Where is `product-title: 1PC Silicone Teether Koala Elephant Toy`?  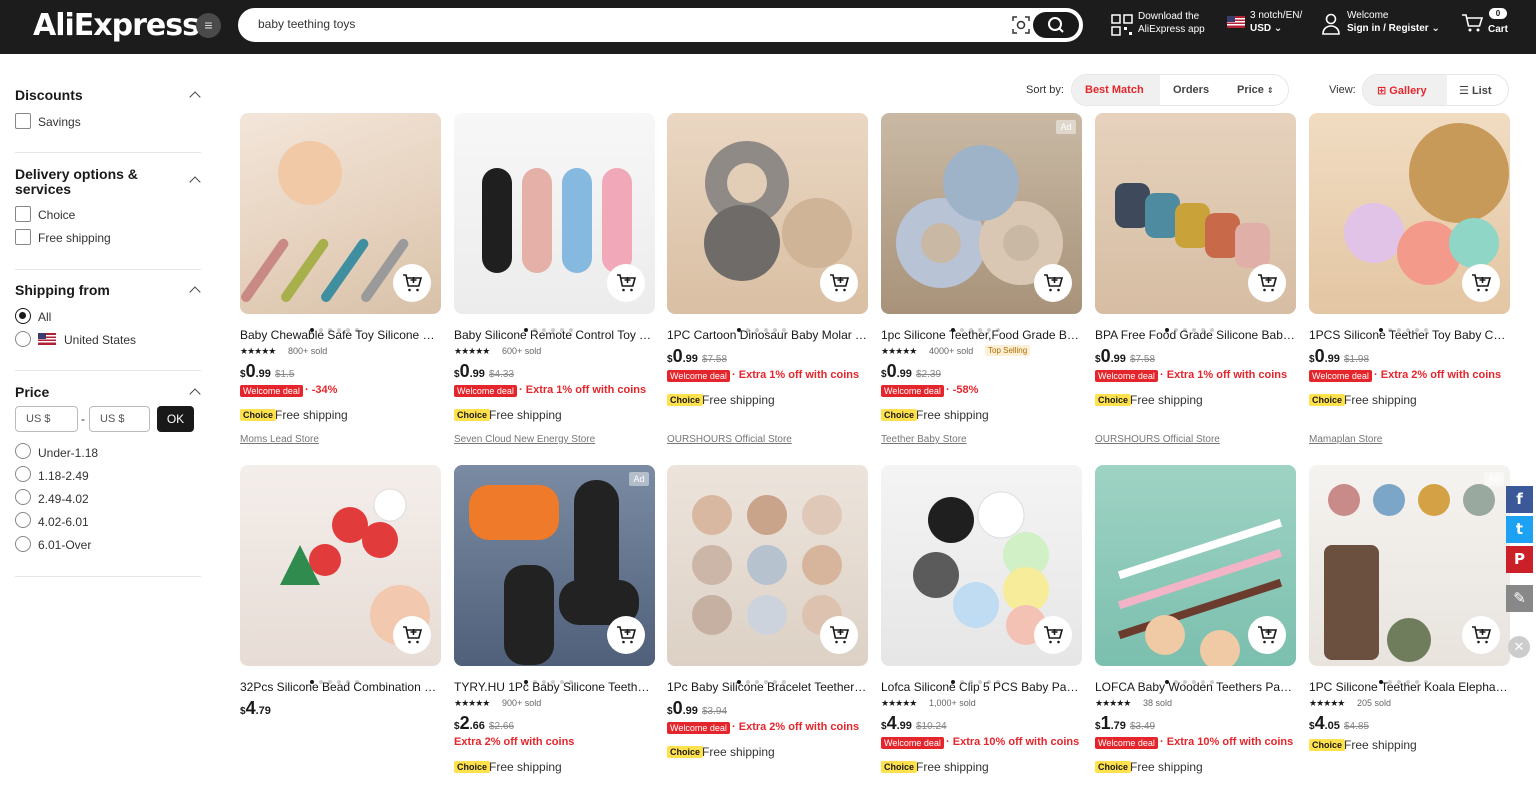 product-title: 1PC Silicone Teether Koala Elephant Toy is located at coordinates (1409, 687).